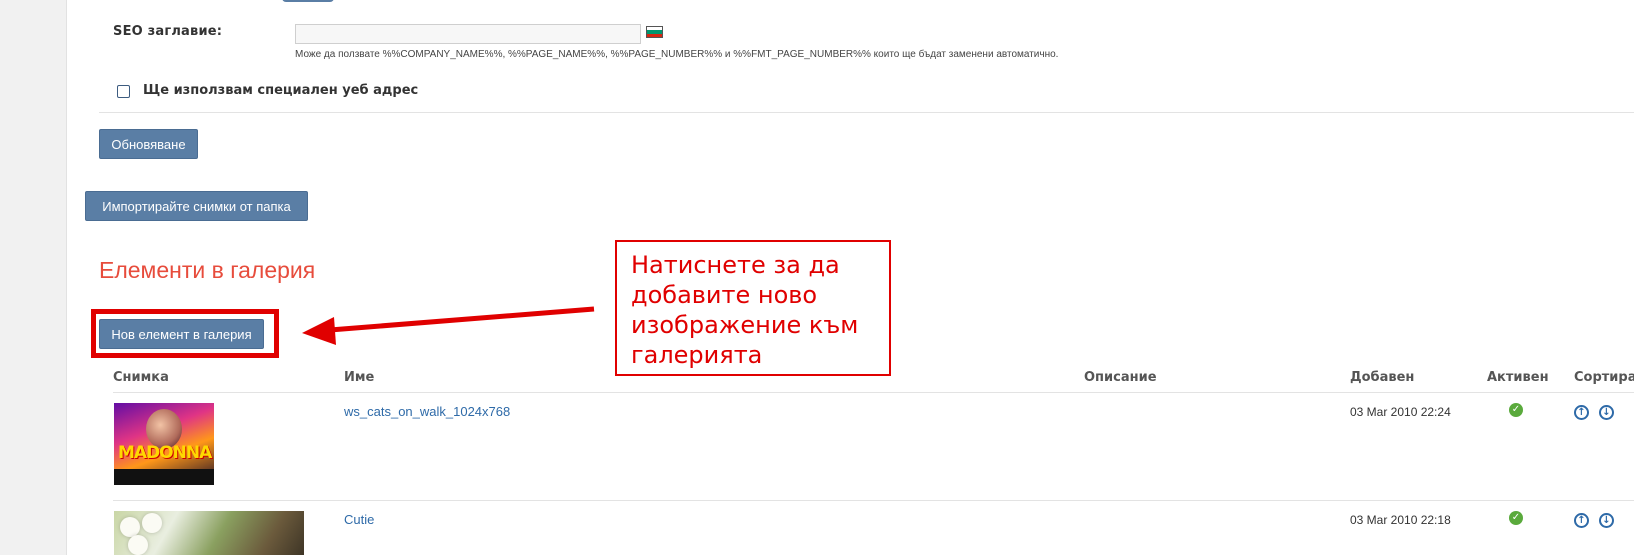 The image size is (1634, 555). What do you see at coordinates (1382, 377) in the screenshot?
I see `column-header-added: Добавен` at bounding box center [1382, 377].